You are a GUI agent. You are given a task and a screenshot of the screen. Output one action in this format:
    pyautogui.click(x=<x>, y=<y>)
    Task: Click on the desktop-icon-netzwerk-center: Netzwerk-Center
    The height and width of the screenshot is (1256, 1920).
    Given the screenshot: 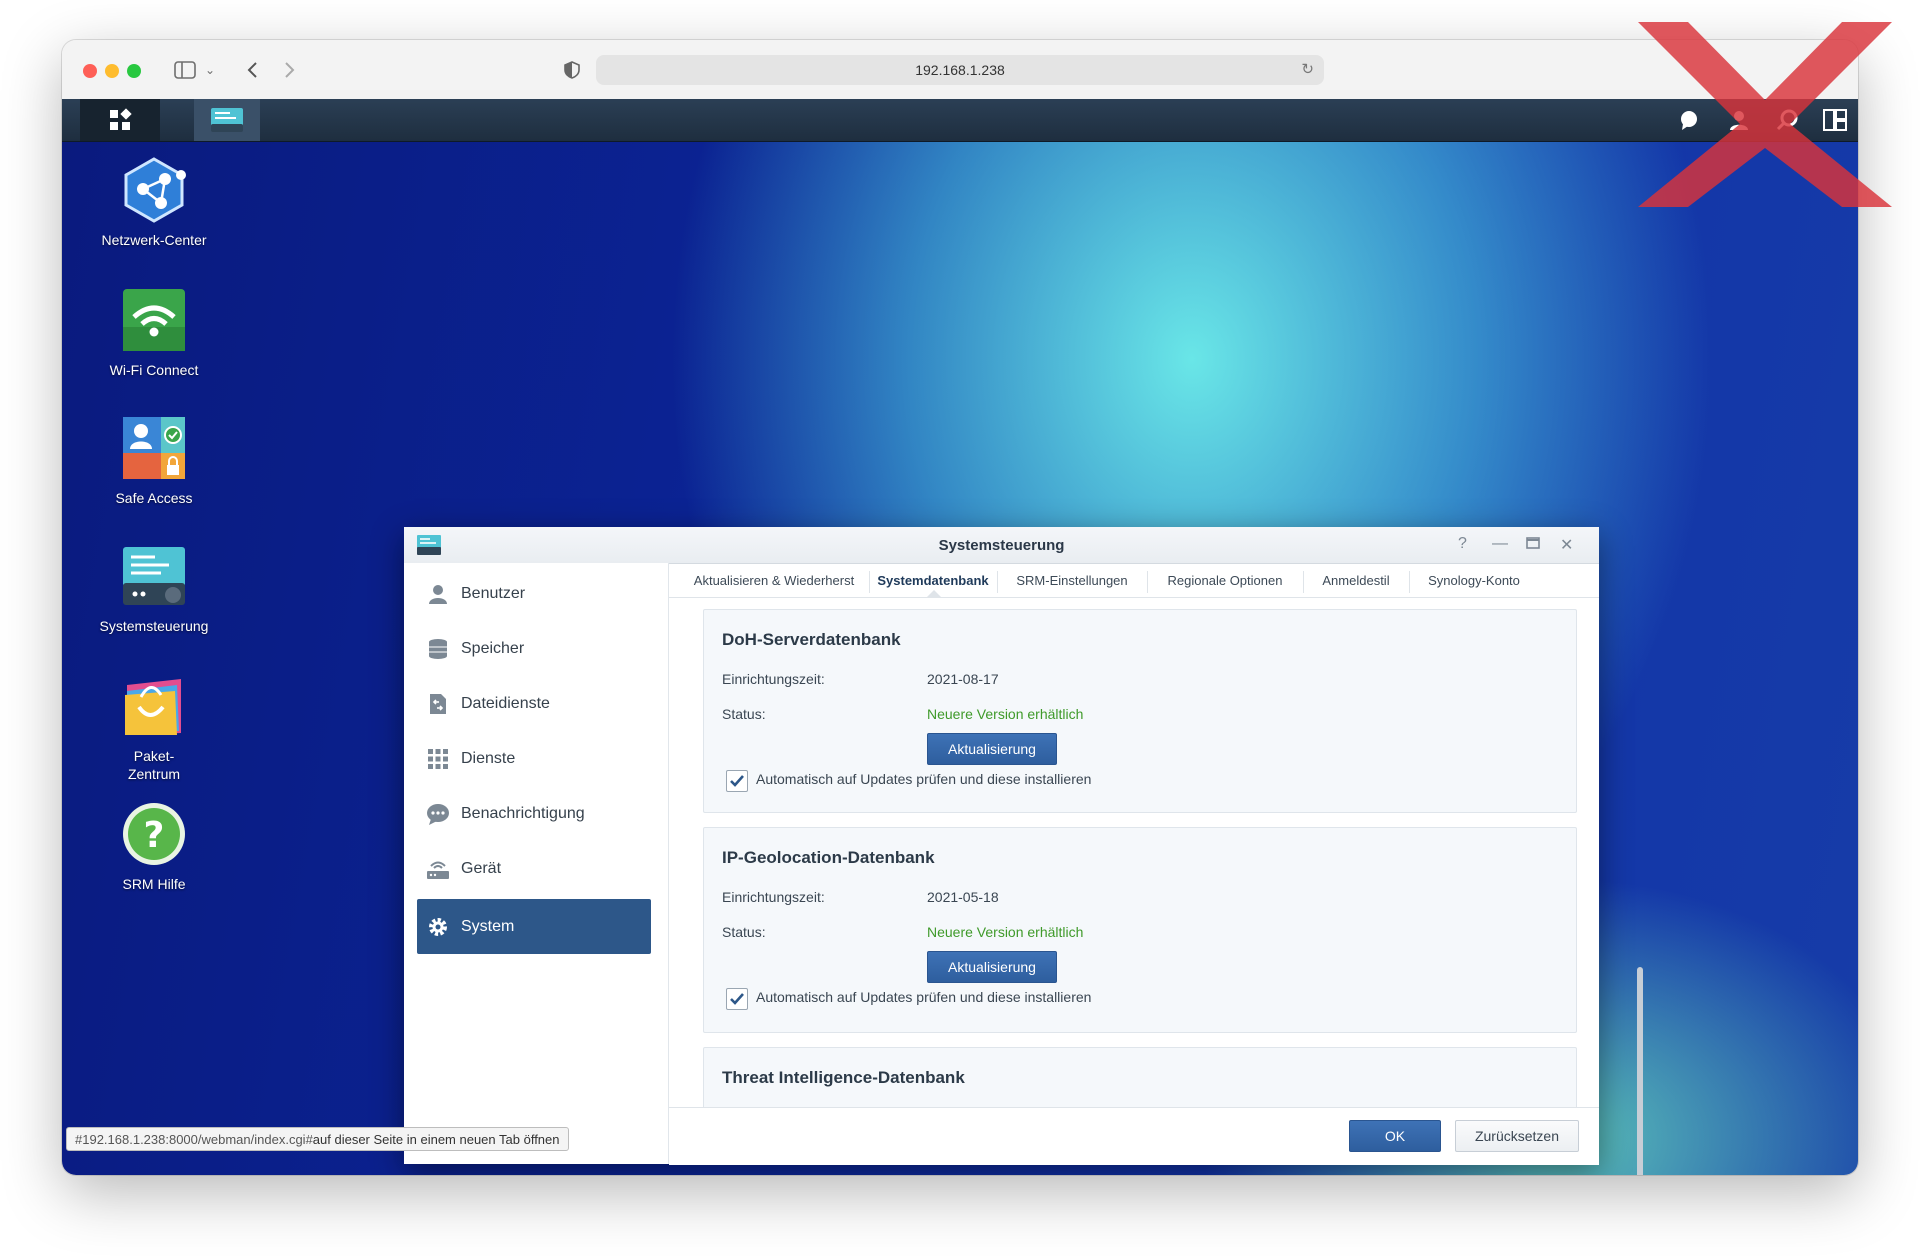 What is the action you would take?
    pyautogui.click(x=154, y=203)
    